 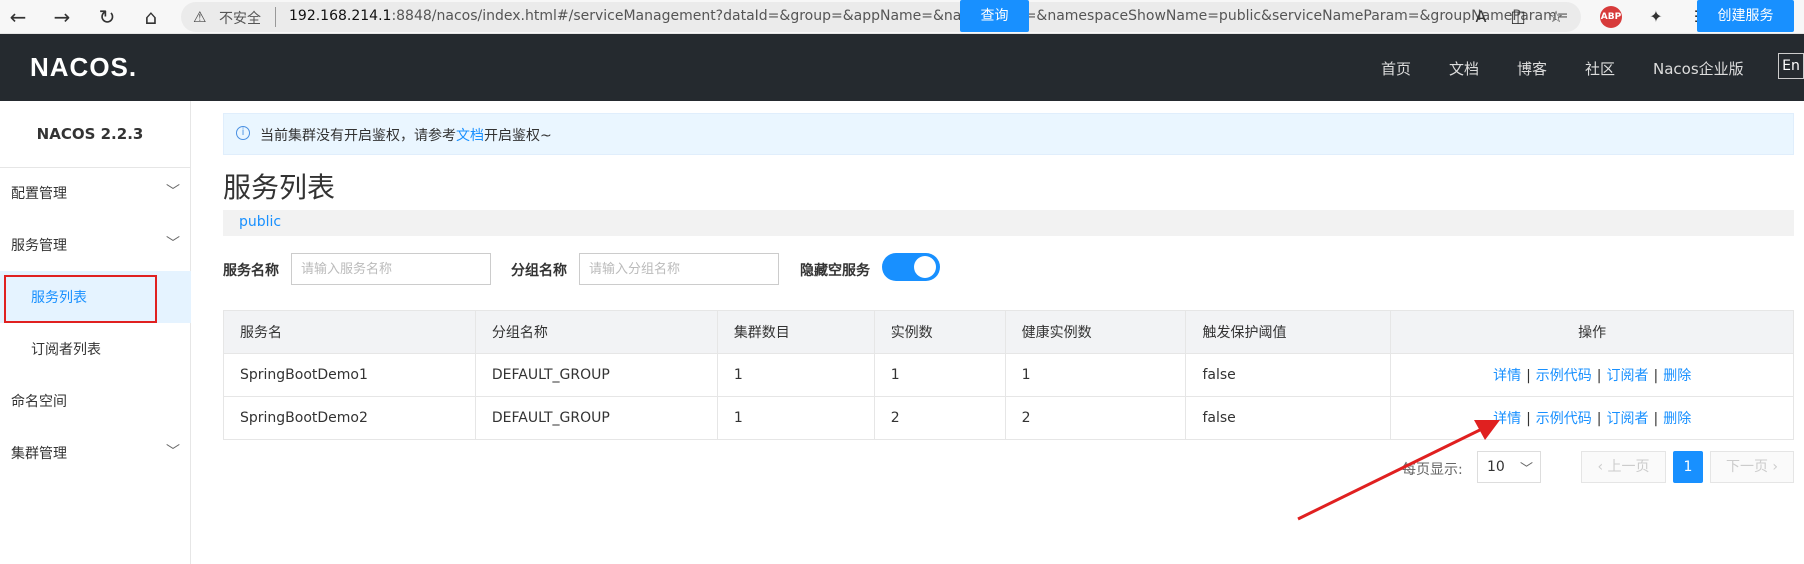 I want to click on split-screen-icon: ◫, so click(x=1518, y=17).